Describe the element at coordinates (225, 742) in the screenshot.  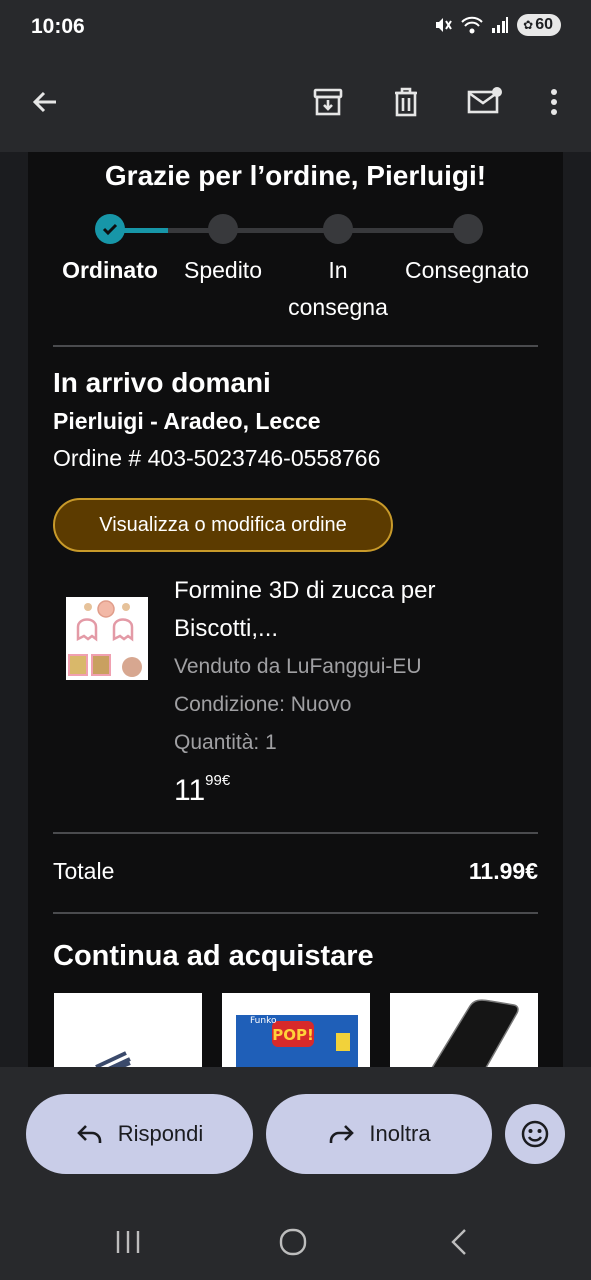
I see `product-quantity: Quantità: 1` at that location.